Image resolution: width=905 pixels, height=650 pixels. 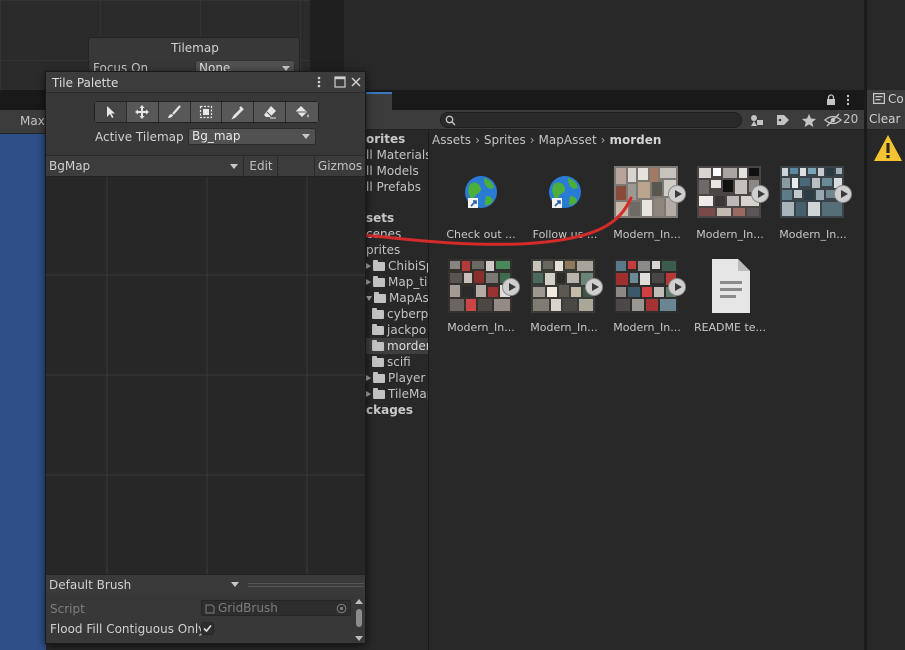 What do you see at coordinates (90, 585) in the screenshot?
I see `brush-dropdown-value: Default Brush` at bounding box center [90, 585].